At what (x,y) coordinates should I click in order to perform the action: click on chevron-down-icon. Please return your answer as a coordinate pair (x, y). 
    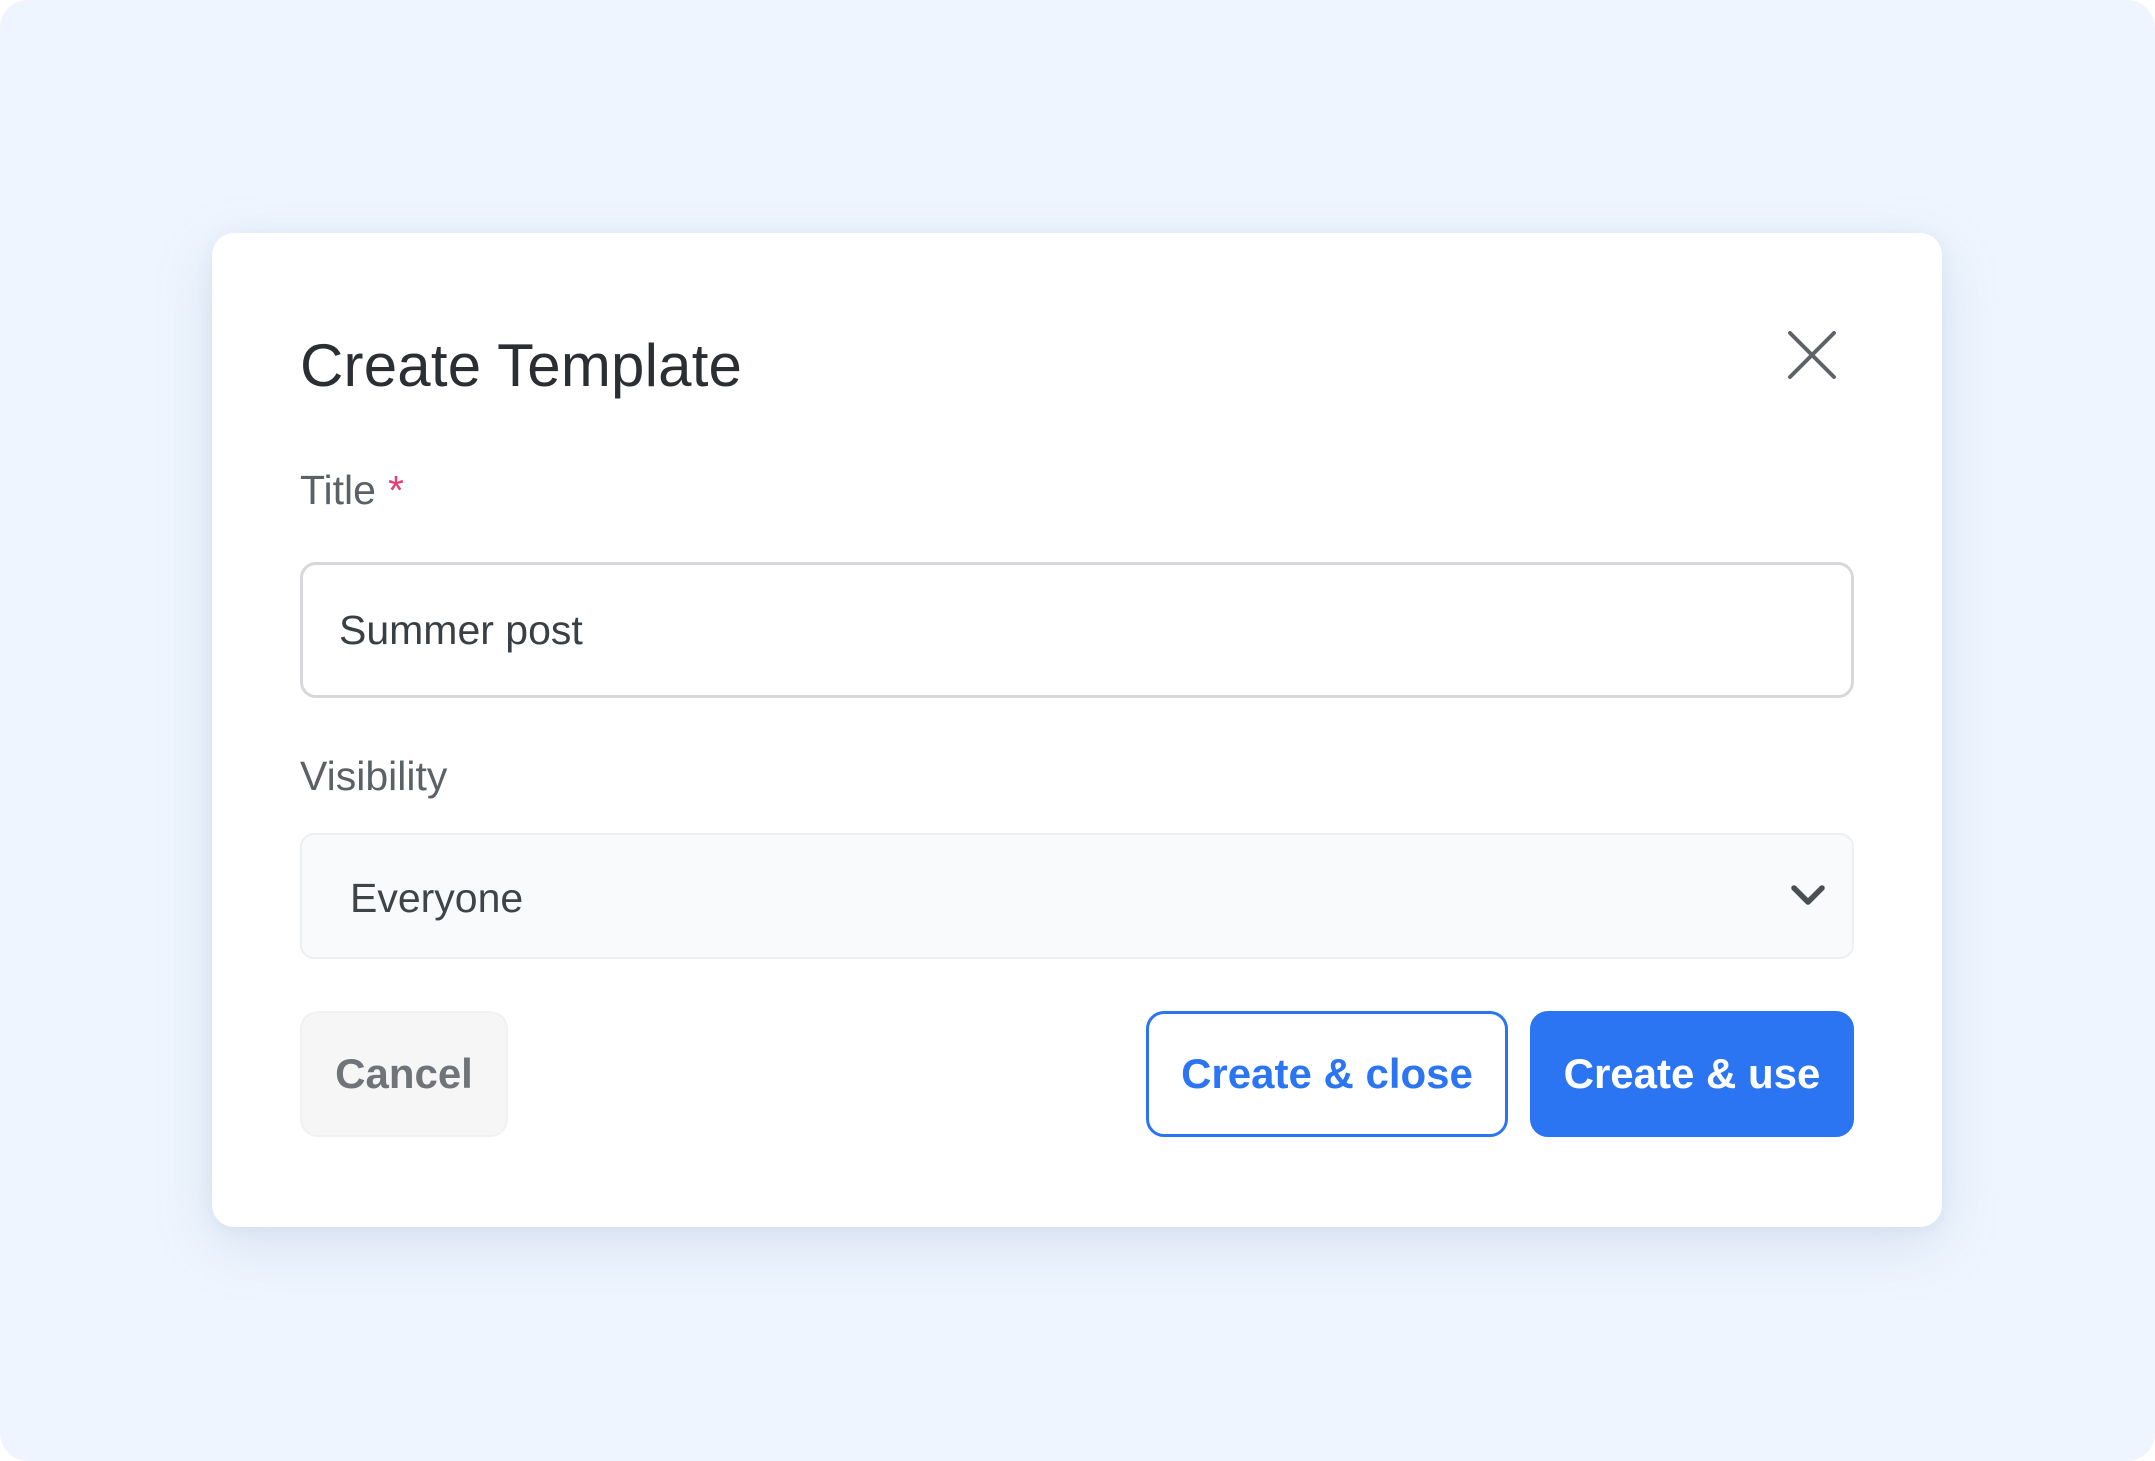
    Looking at the image, I should click on (1808, 895).